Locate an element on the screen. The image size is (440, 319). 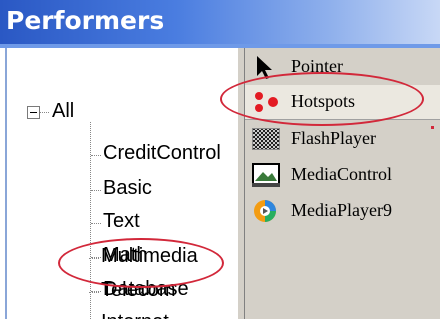
tree-connector is located at coordinates (90, 220).